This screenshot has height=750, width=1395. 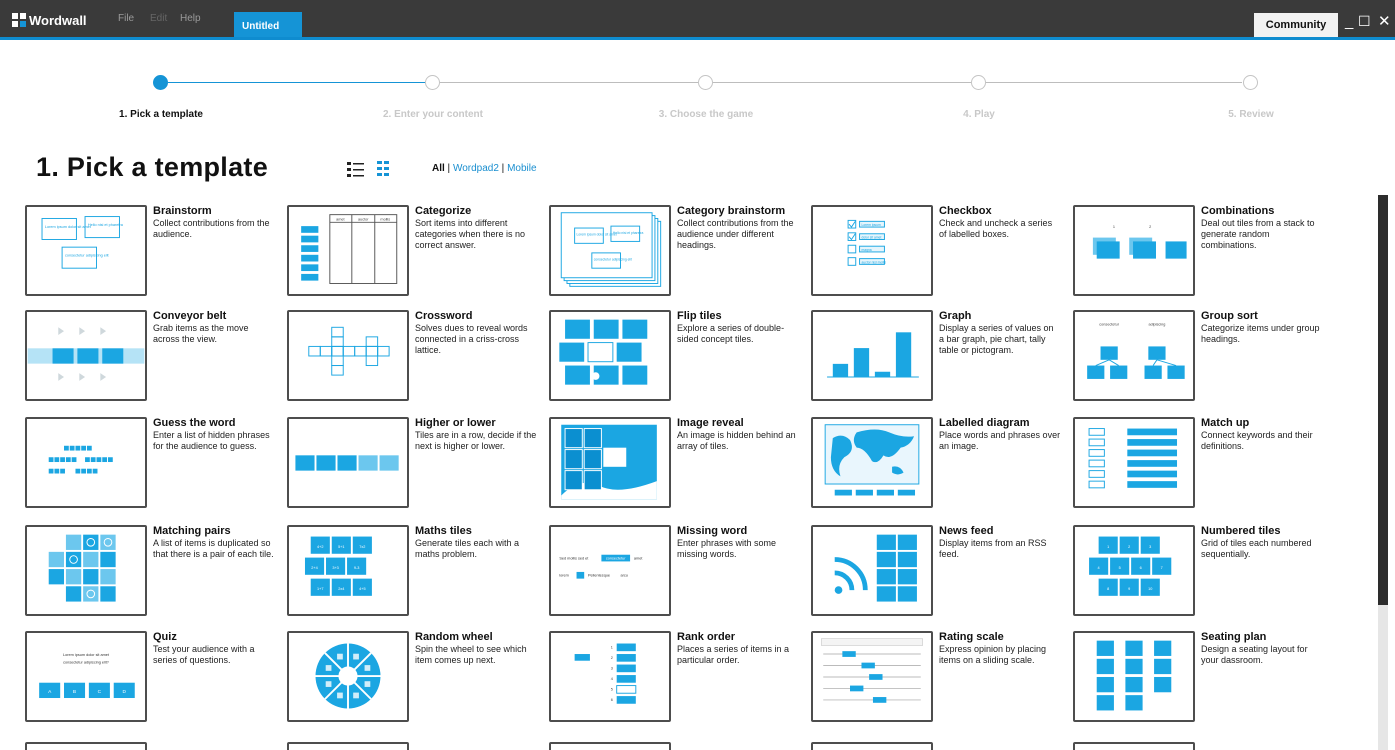 What do you see at coordinates (712, 531) in the screenshot?
I see `template-title: Missing word` at bounding box center [712, 531].